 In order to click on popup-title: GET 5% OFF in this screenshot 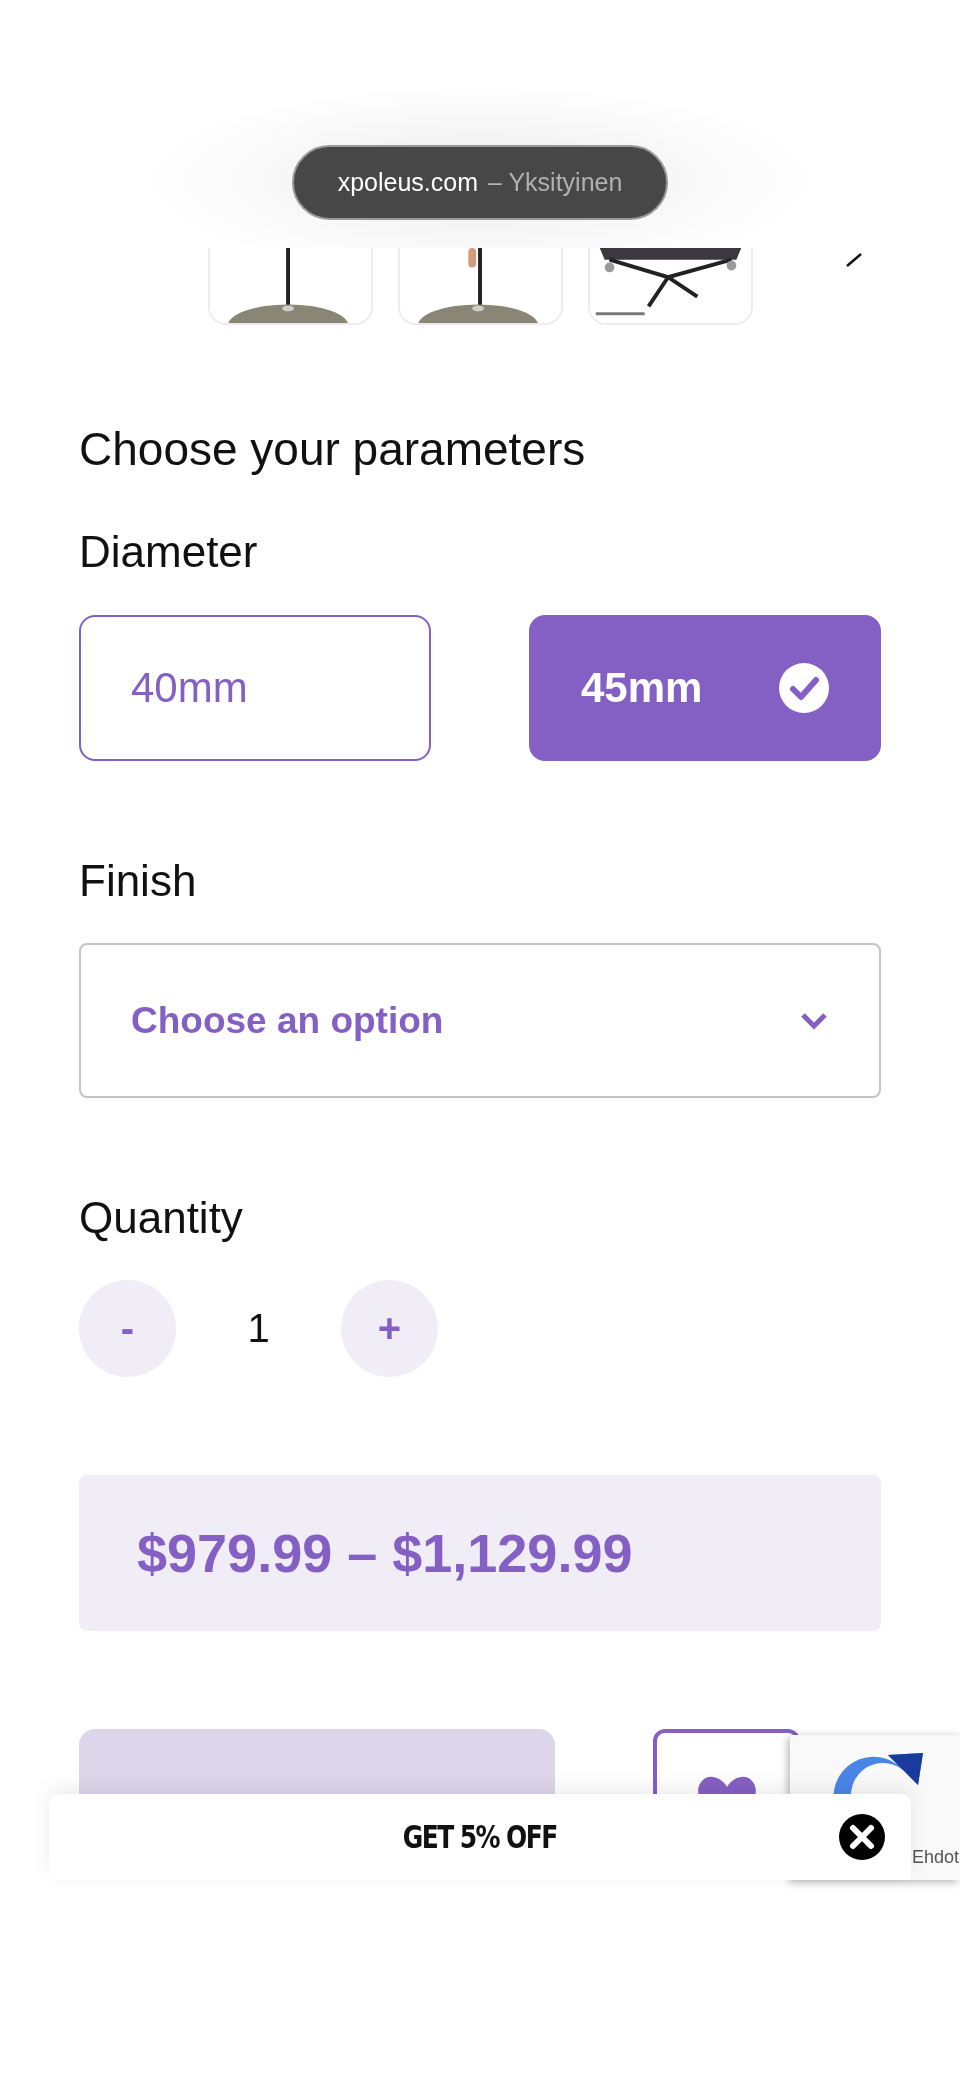, I will do `click(479, 1837)`.